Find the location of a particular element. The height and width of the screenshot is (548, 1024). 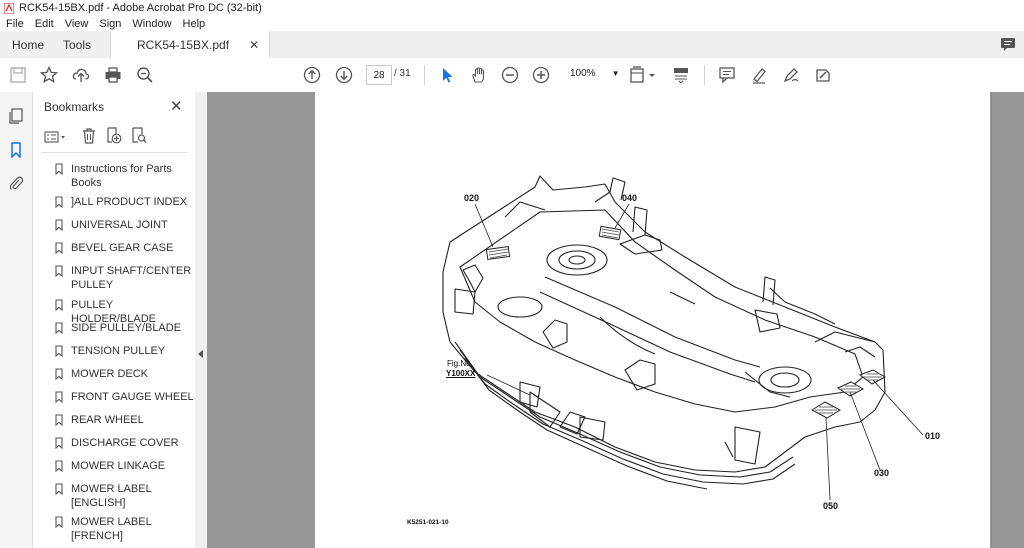

page-number-input: 28 is located at coordinates (379, 75).